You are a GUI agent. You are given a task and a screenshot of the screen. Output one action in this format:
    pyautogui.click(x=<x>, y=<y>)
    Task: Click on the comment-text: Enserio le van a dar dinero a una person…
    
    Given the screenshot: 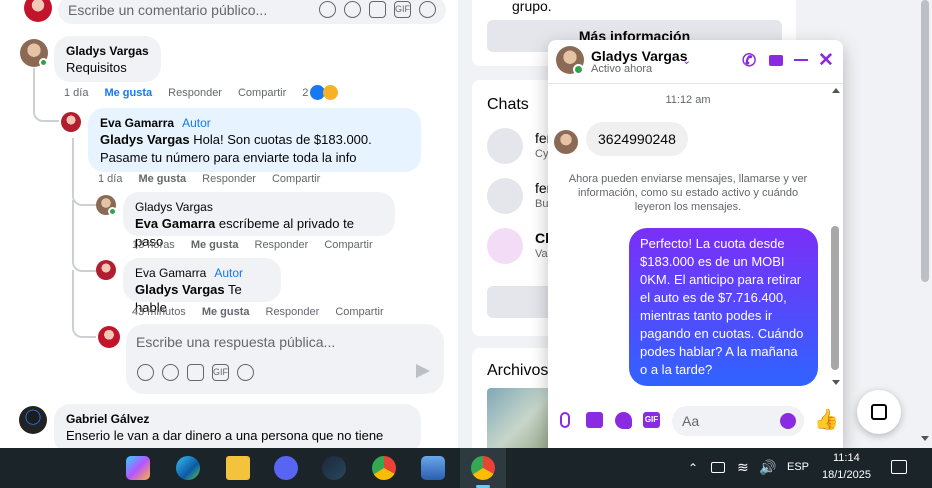 What is the action you would take?
    pyautogui.click(x=225, y=435)
    